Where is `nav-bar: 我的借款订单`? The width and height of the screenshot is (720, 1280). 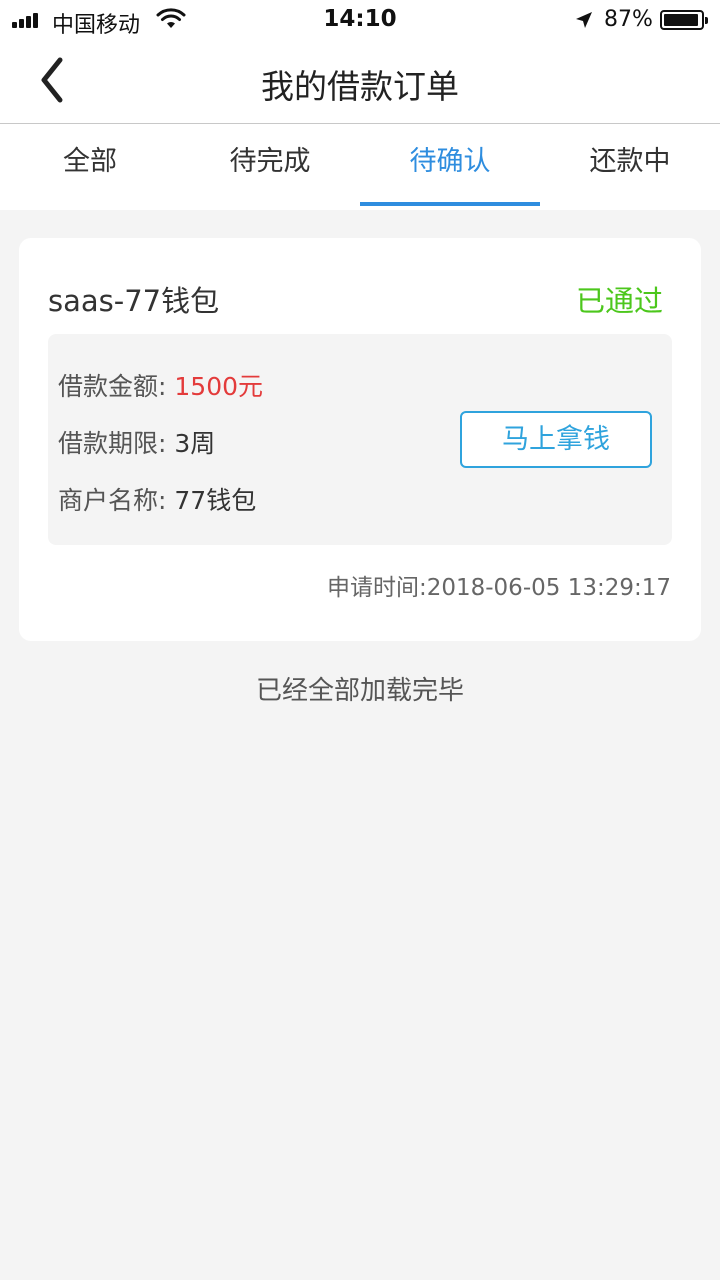 nav-bar: 我的借款订单 is located at coordinates (360, 82).